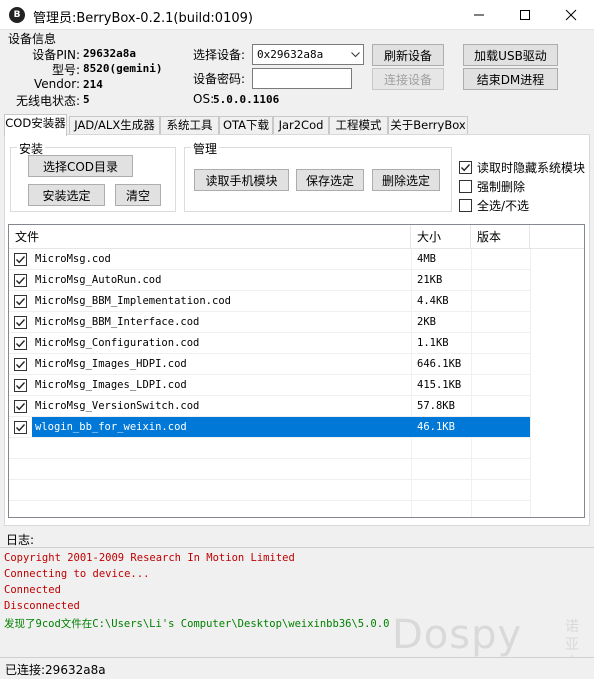 This screenshot has height=679, width=594. Describe the element at coordinates (457, 635) in the screenshot. I see `watermark-logo: Dospy` at that location.